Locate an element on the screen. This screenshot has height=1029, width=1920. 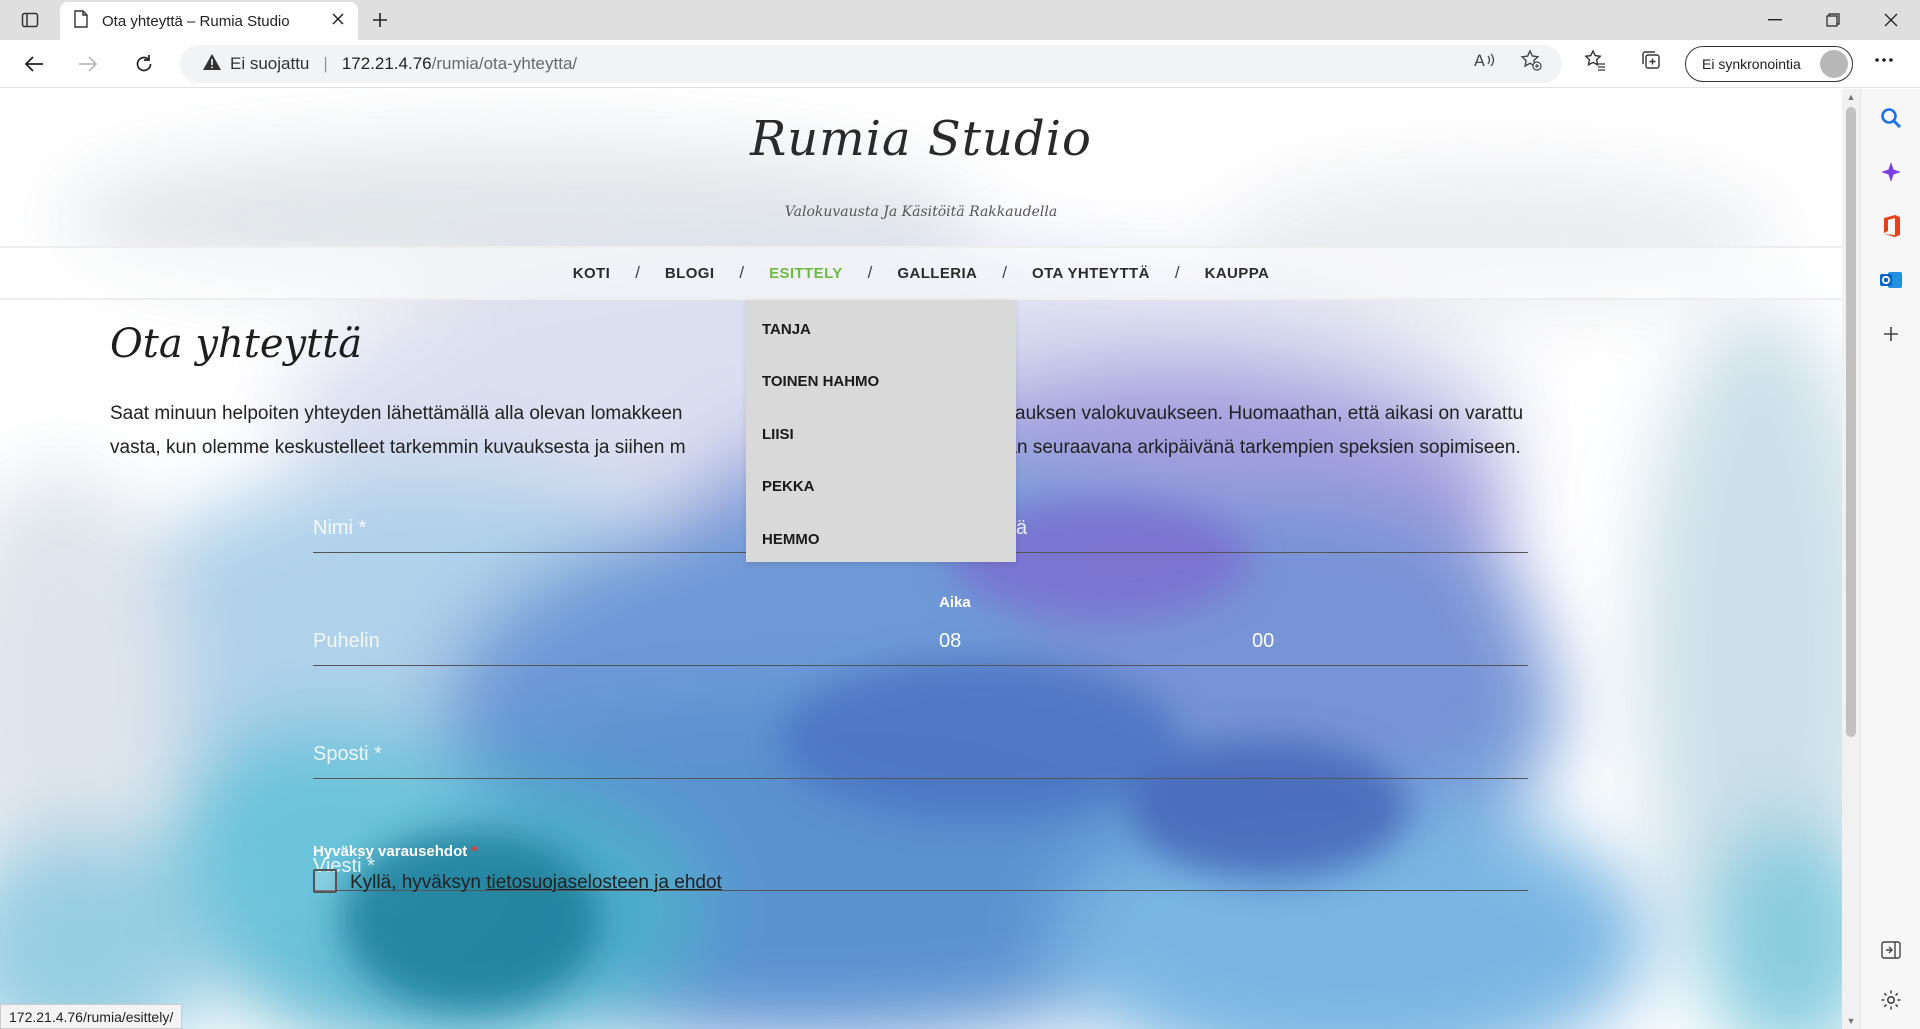
email-field: Sposti * is located at coordinates (920, 757).